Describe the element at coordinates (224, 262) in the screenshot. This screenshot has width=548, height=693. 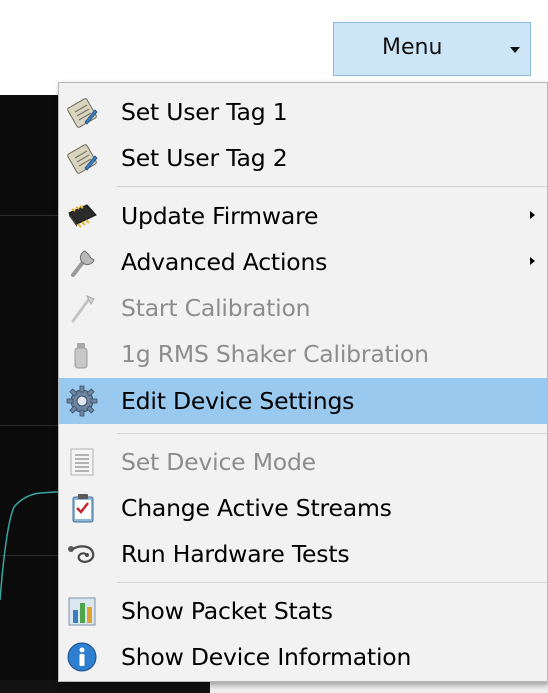
I see `menu-item-label: Advanced Actions` at that location.